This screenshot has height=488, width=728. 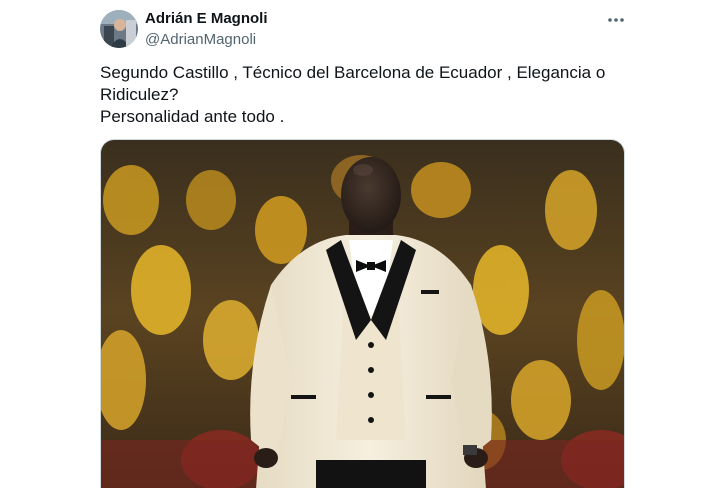 What do you see at coordinates (206, 18) in the screenshot?
I see `author-display-name: Adrián E Magnoli` at bounding box center [206, 18].